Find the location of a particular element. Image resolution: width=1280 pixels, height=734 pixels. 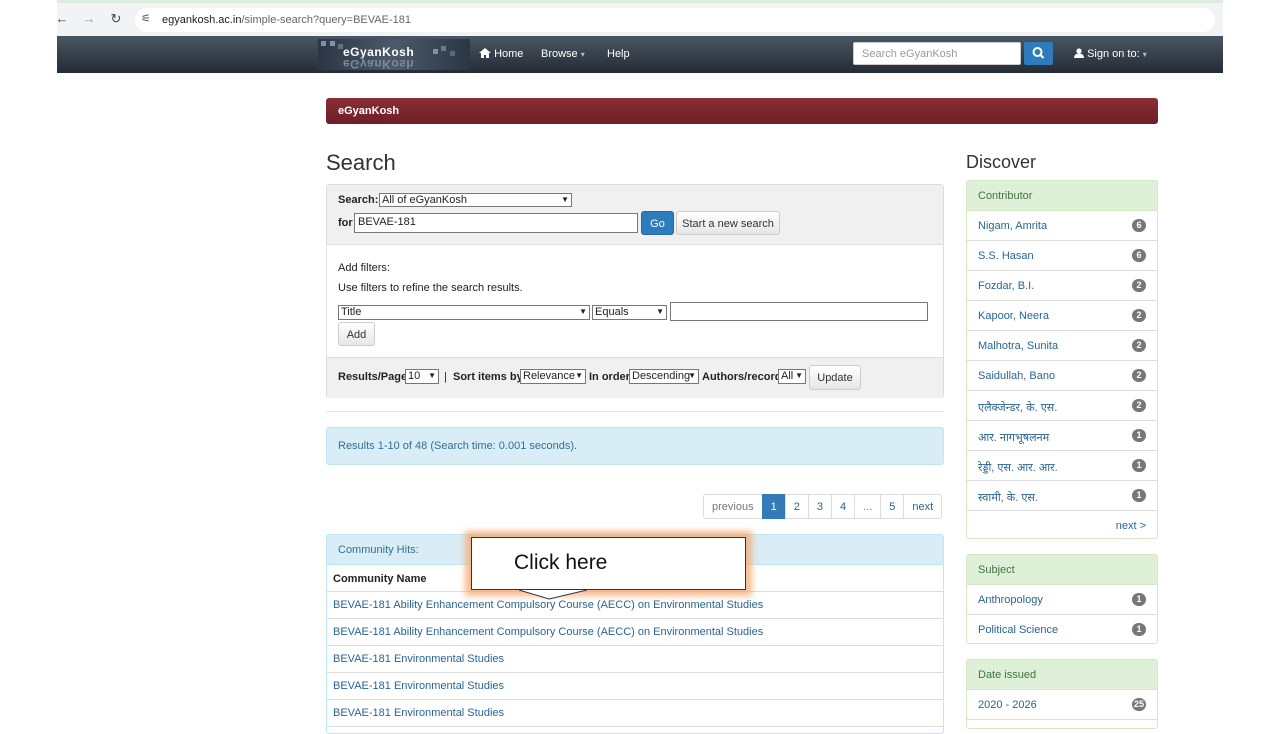

order-select: Descending ▼ is located at coordinates (664, 376).